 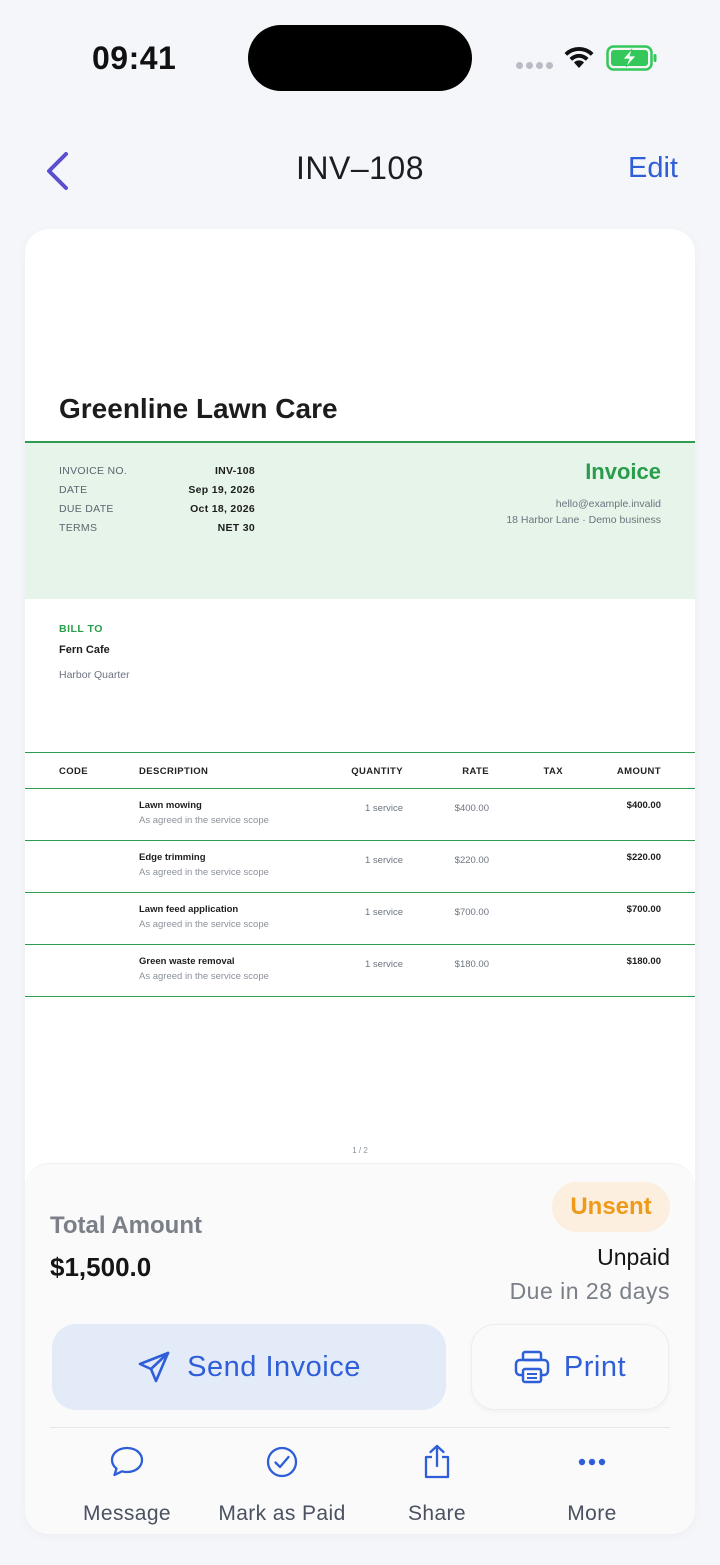 What do you see at coordinates (84, 650) in the screenshot?
I see `client-name: Fern Cafe` at bounding box center [84, 650].